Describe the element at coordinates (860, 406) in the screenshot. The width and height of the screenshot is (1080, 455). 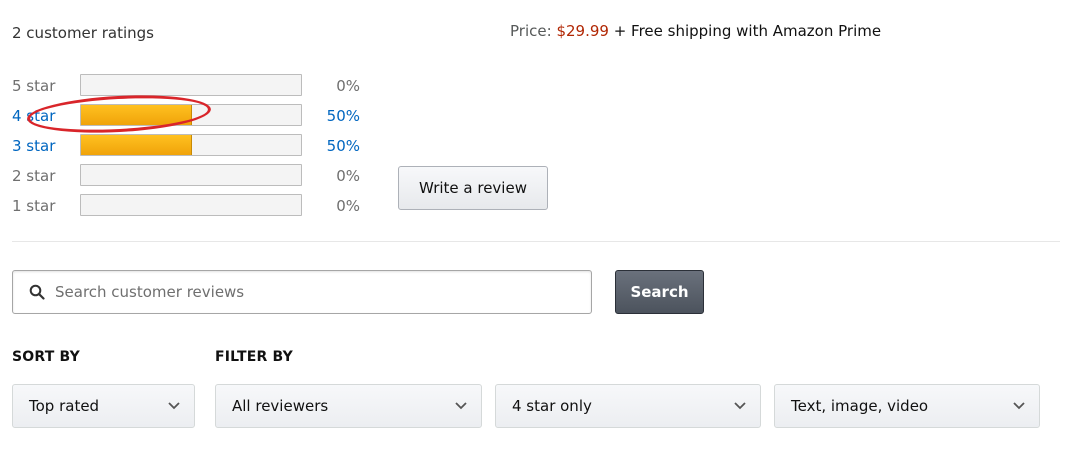
I see `format-filter-value: Text, image, video` at that location.